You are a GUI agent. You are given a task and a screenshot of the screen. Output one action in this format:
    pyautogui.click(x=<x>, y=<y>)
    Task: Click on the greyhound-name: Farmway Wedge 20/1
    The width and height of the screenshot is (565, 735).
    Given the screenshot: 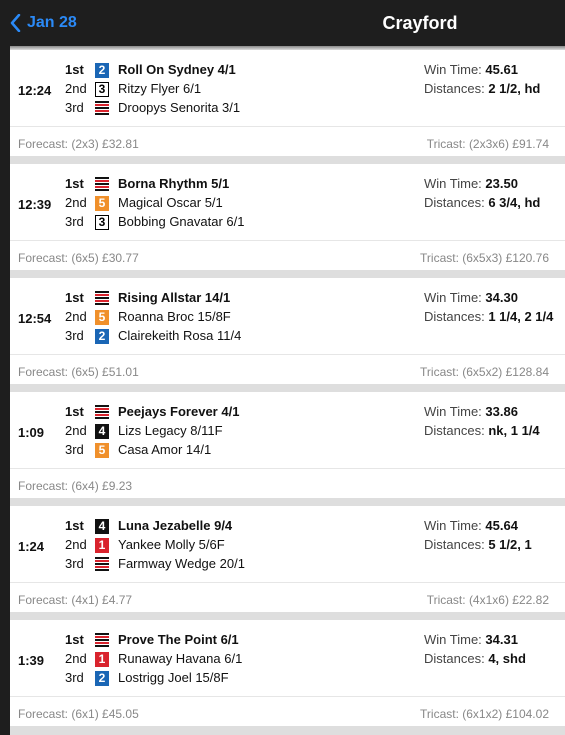 What is the action you would take?
    pyautogui.click(x=181, y=563)
    